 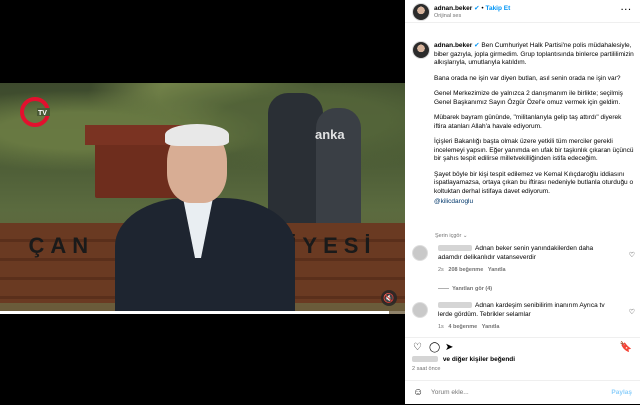 I want to click on speaker-figure, so click(x=205, y=219).